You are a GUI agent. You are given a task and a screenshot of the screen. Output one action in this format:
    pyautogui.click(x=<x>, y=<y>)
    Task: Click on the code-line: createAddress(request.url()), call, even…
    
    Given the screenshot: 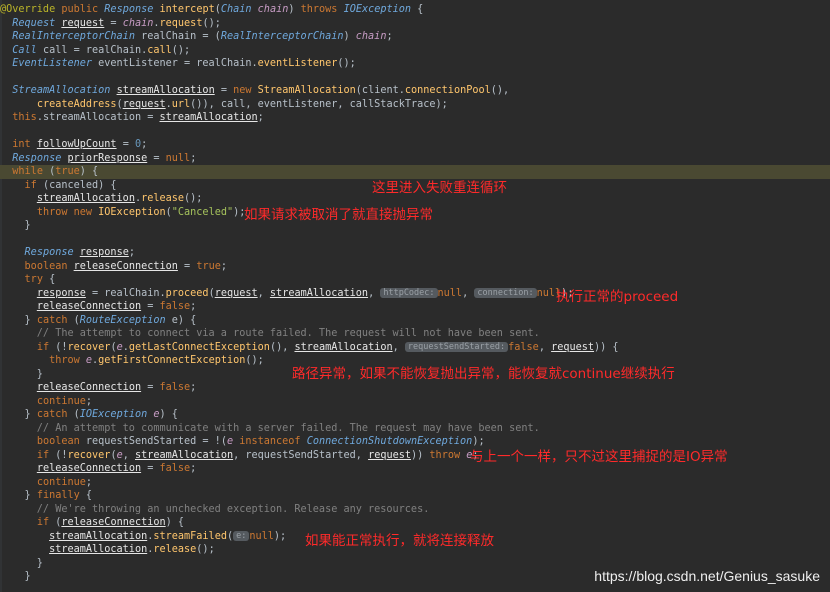 What is the action you would take?
    pyautogui.click(x=415, y=105)
    